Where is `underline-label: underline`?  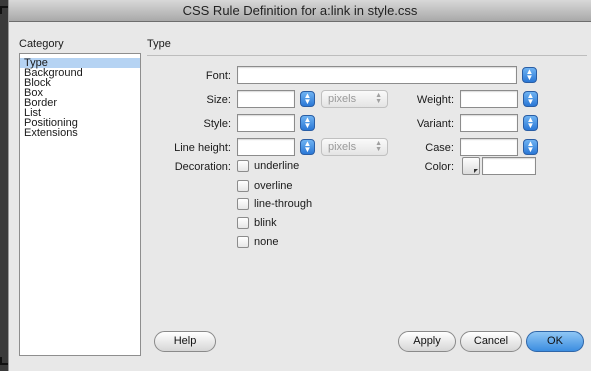 underline-label: underline is located at coordinates (277, 166).